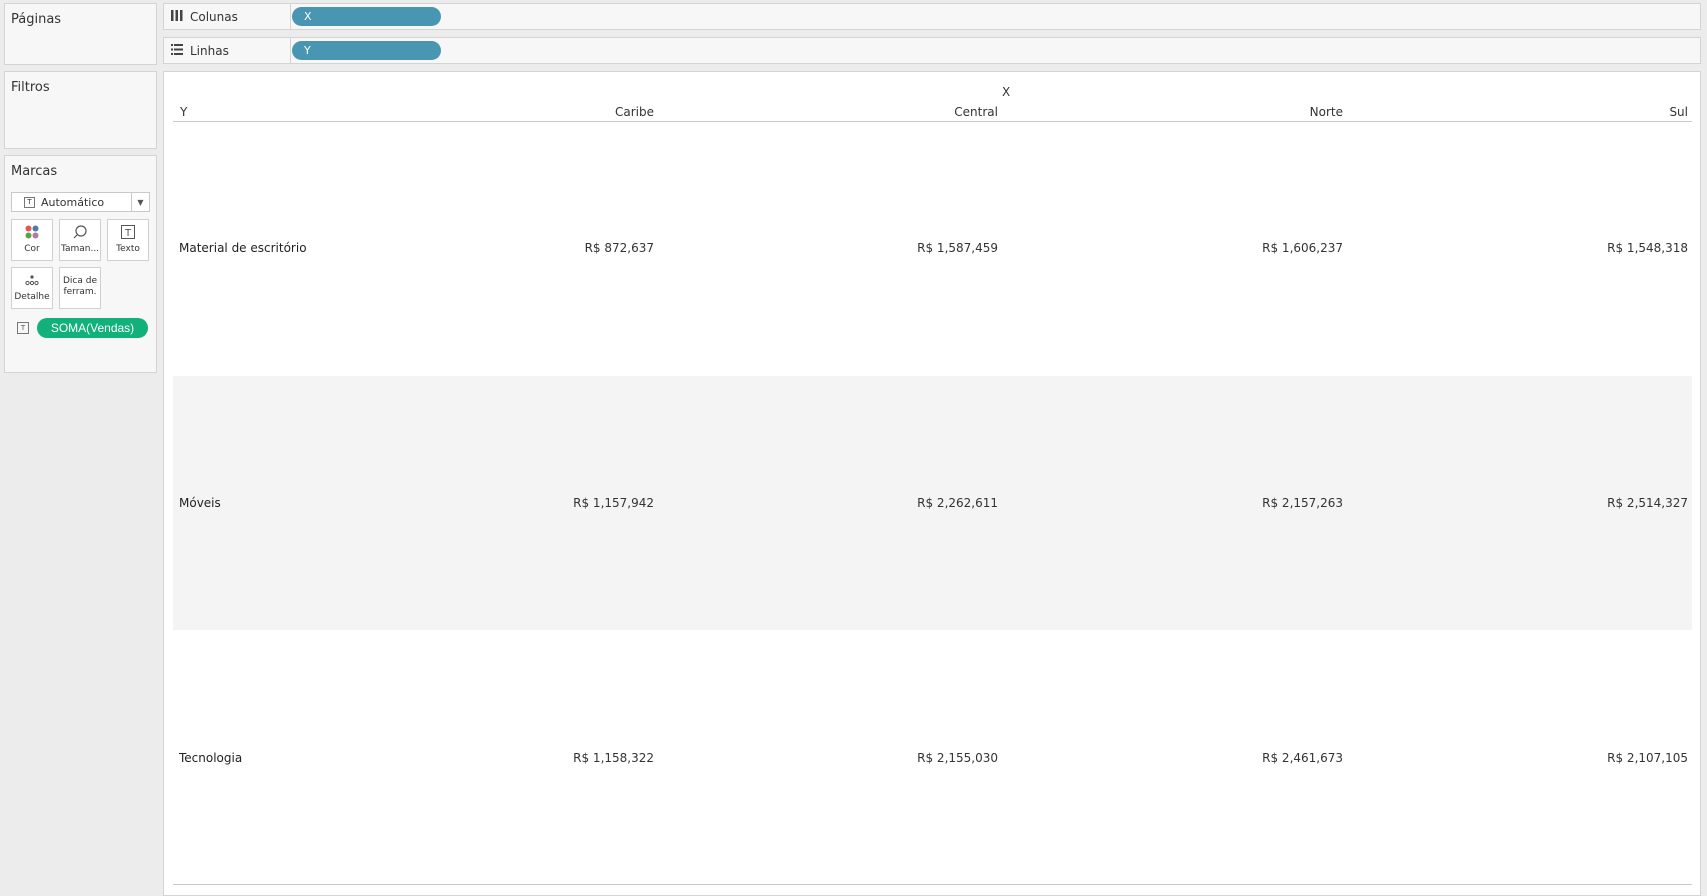 The image size is (1707, 896). What do you see at coordinates (243, 248) in the screenshot?
I see `row-label-material: Material de escritório` at bounding box center [243, 248].